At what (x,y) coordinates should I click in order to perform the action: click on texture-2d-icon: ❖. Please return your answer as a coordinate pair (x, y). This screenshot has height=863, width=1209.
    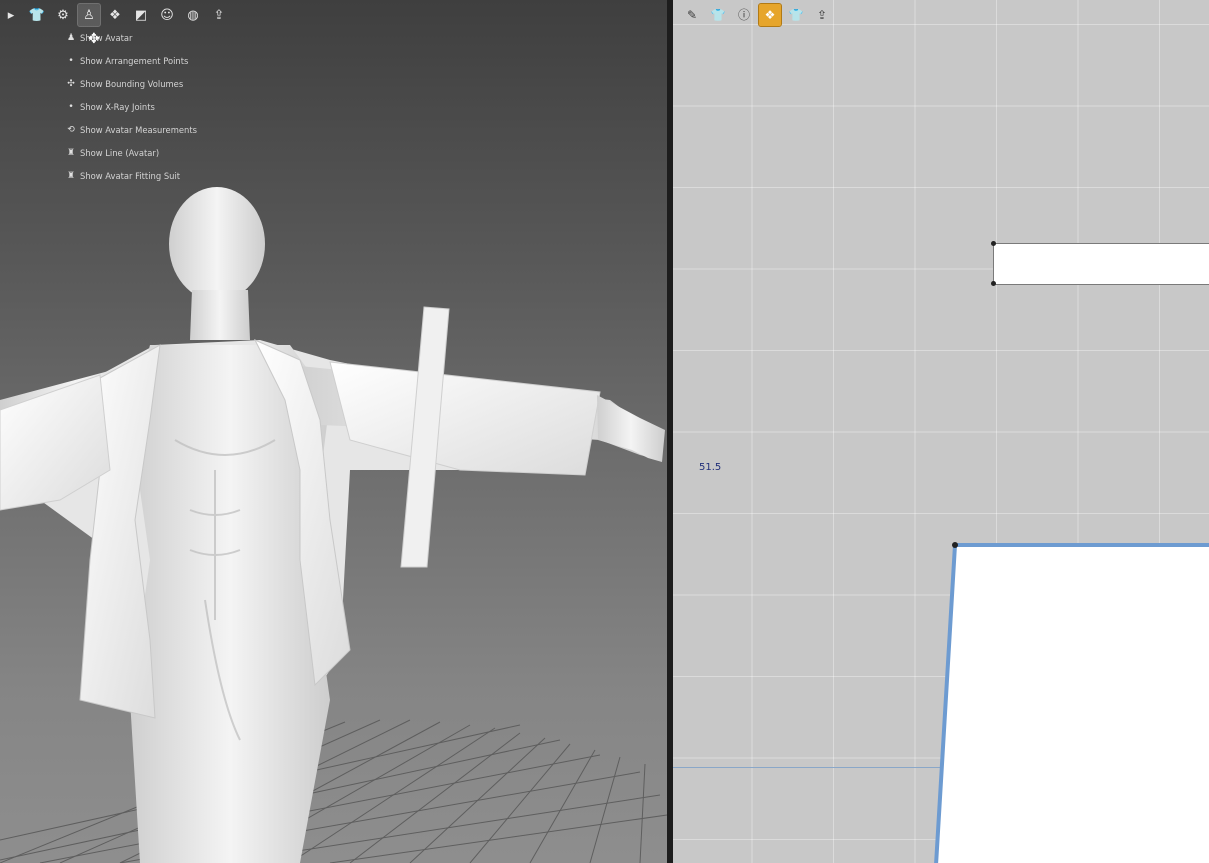
    Looking at the image, I should click on (770, 15).